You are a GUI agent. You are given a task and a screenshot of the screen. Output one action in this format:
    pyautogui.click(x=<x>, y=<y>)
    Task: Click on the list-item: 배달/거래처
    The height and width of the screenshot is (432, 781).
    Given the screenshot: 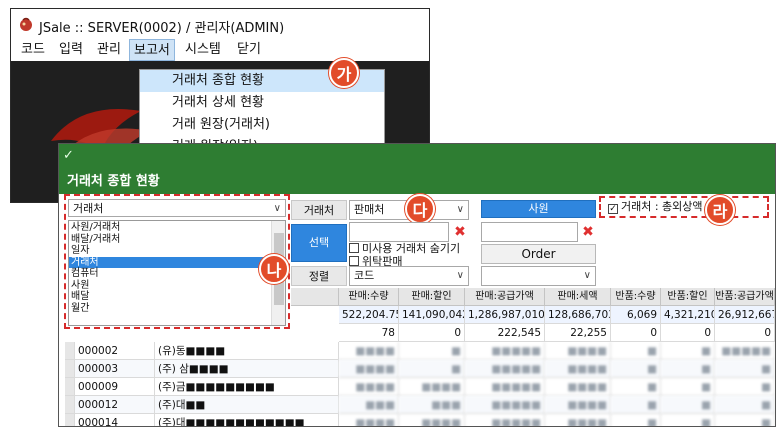 What is the action you would take?
    pyautogui.click(x=169, y=240)
    